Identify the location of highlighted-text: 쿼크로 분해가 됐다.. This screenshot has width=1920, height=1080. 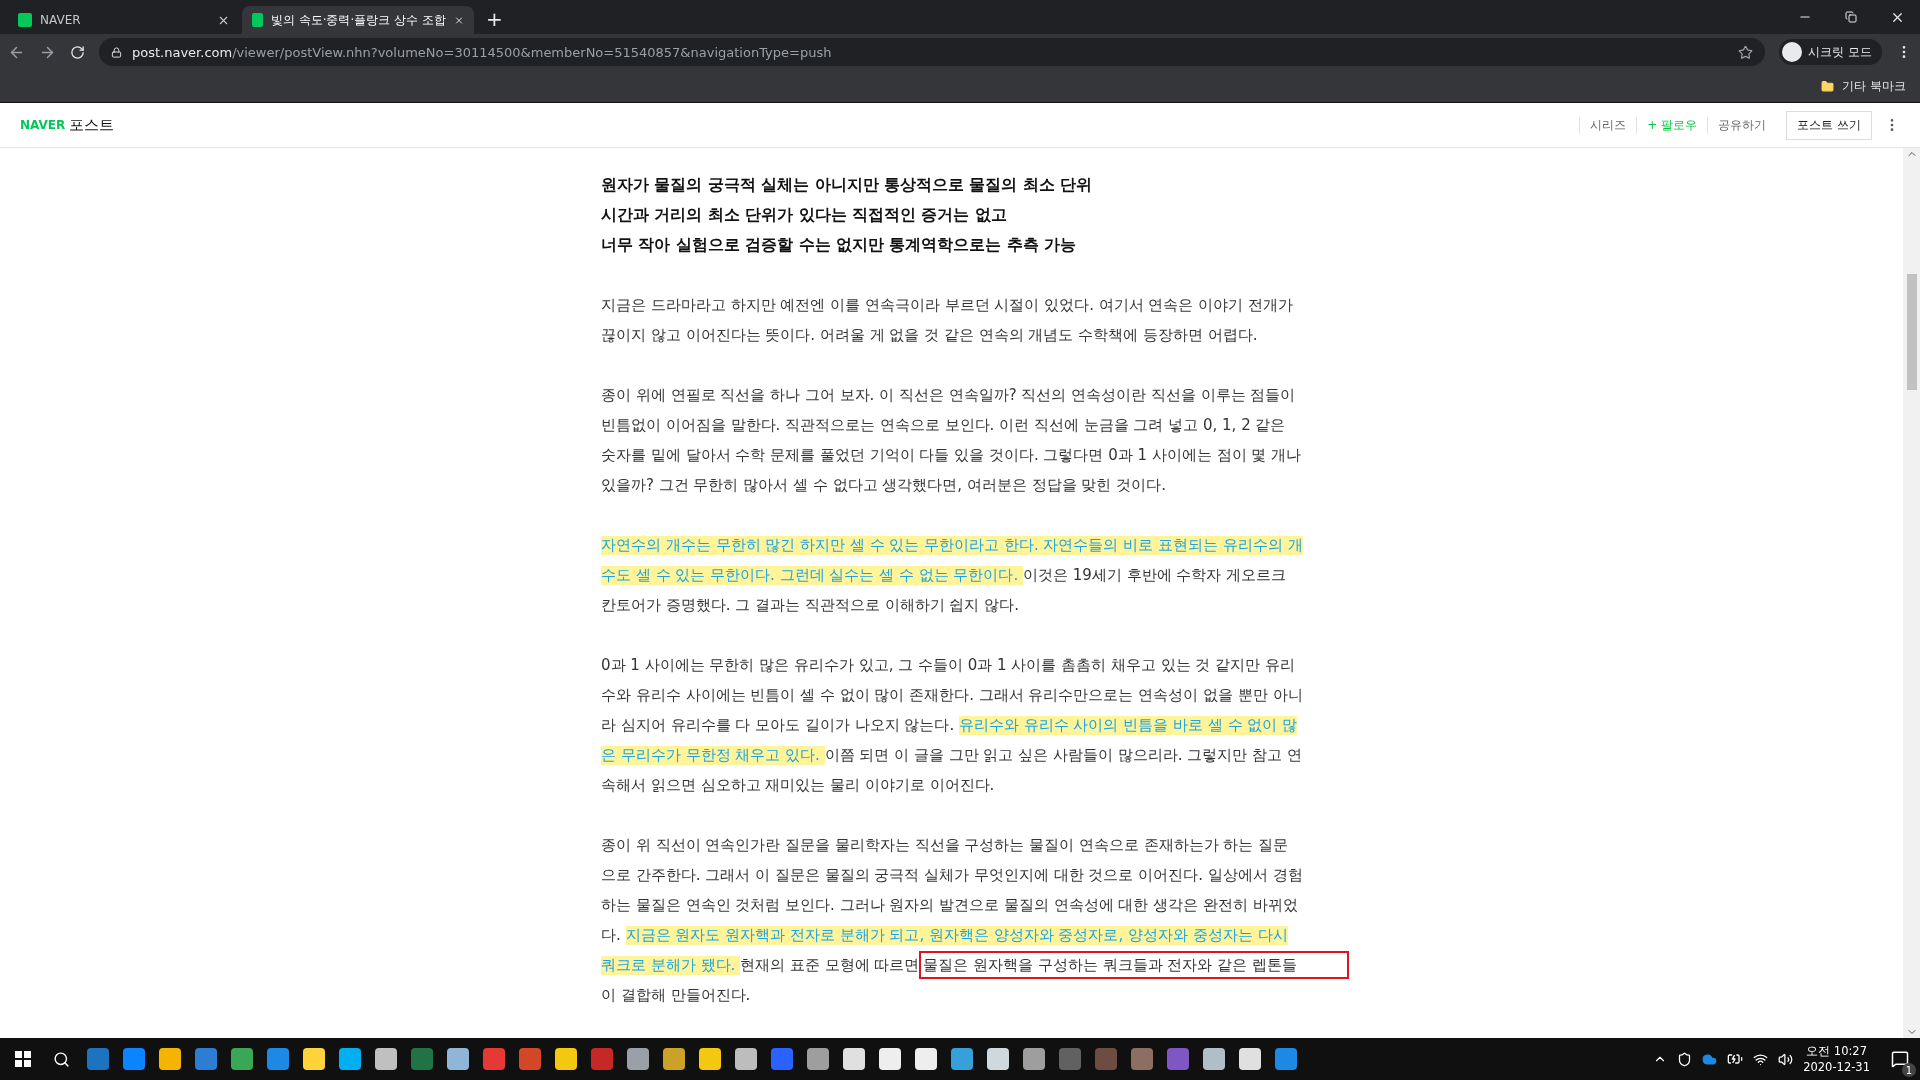
(671, 965).